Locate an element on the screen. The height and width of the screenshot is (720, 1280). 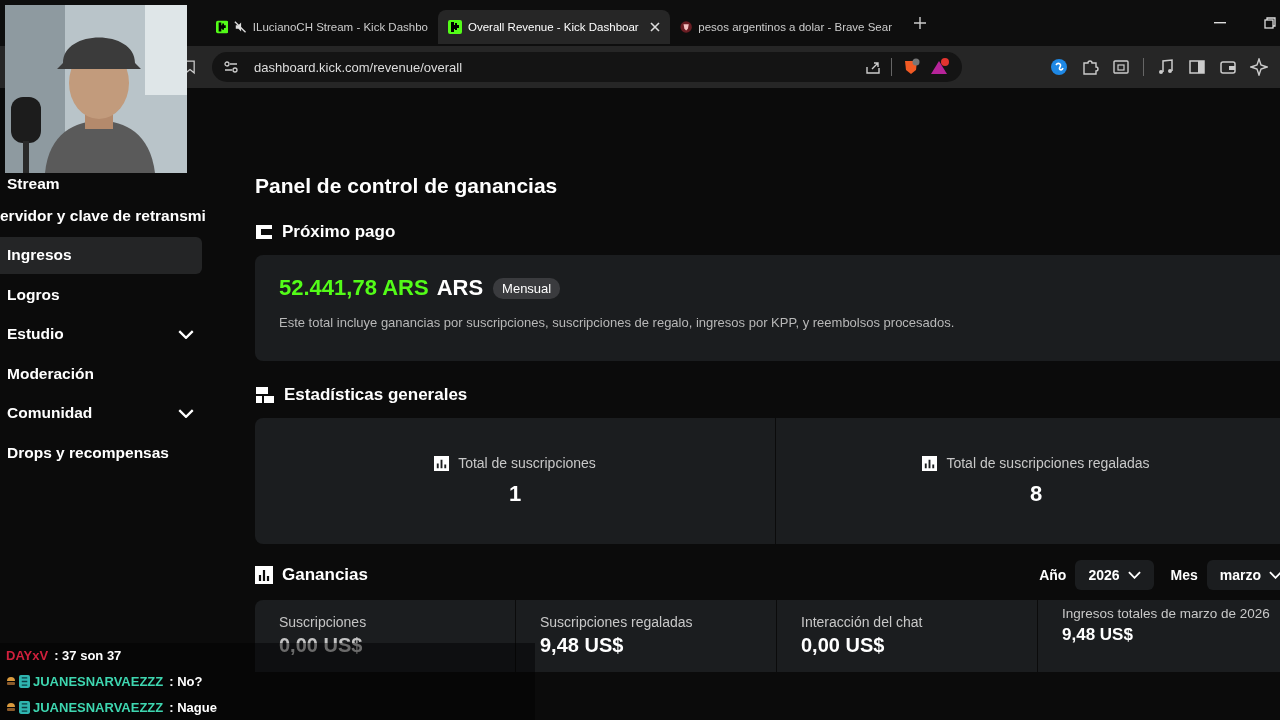
sidebar-item: Stream is located at coordinates (101, 184).